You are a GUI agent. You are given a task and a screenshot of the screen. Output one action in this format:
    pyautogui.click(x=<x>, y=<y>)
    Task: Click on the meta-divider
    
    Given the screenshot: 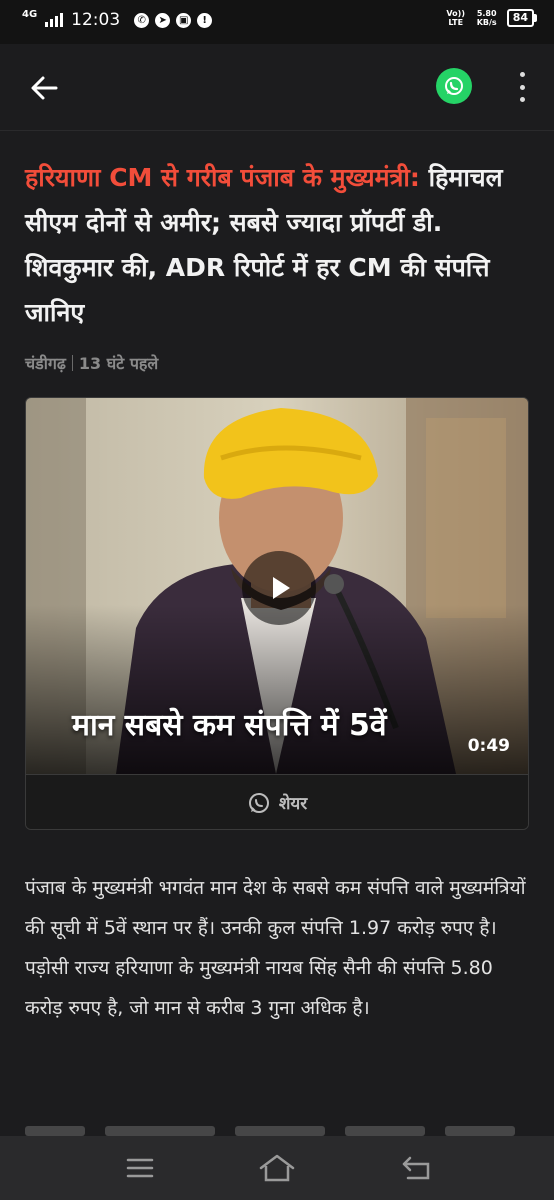 What is the action you would take?
    pyautogui.click(x=72, y=363)
    